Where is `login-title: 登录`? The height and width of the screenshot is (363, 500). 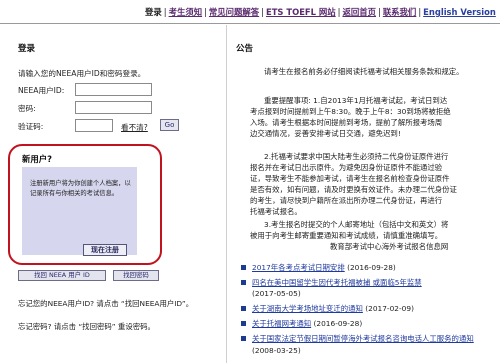
login-title: 登录 is located at coordinates (27, 49).